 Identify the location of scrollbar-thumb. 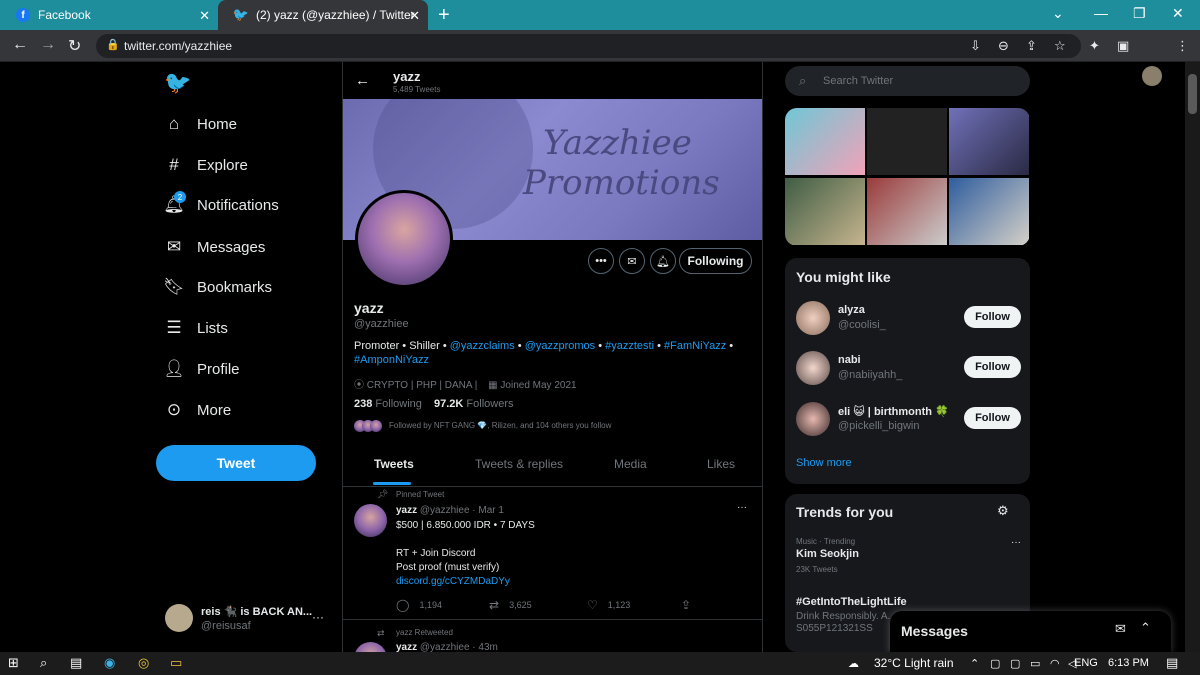
(1192, 94).